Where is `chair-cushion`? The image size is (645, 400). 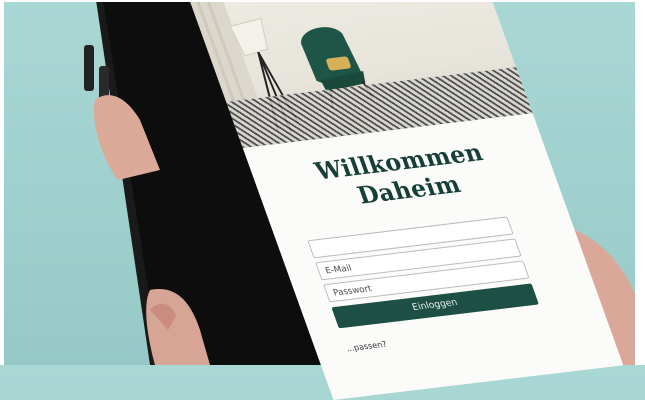 chair-cushion is located at coordinates (338, 63).